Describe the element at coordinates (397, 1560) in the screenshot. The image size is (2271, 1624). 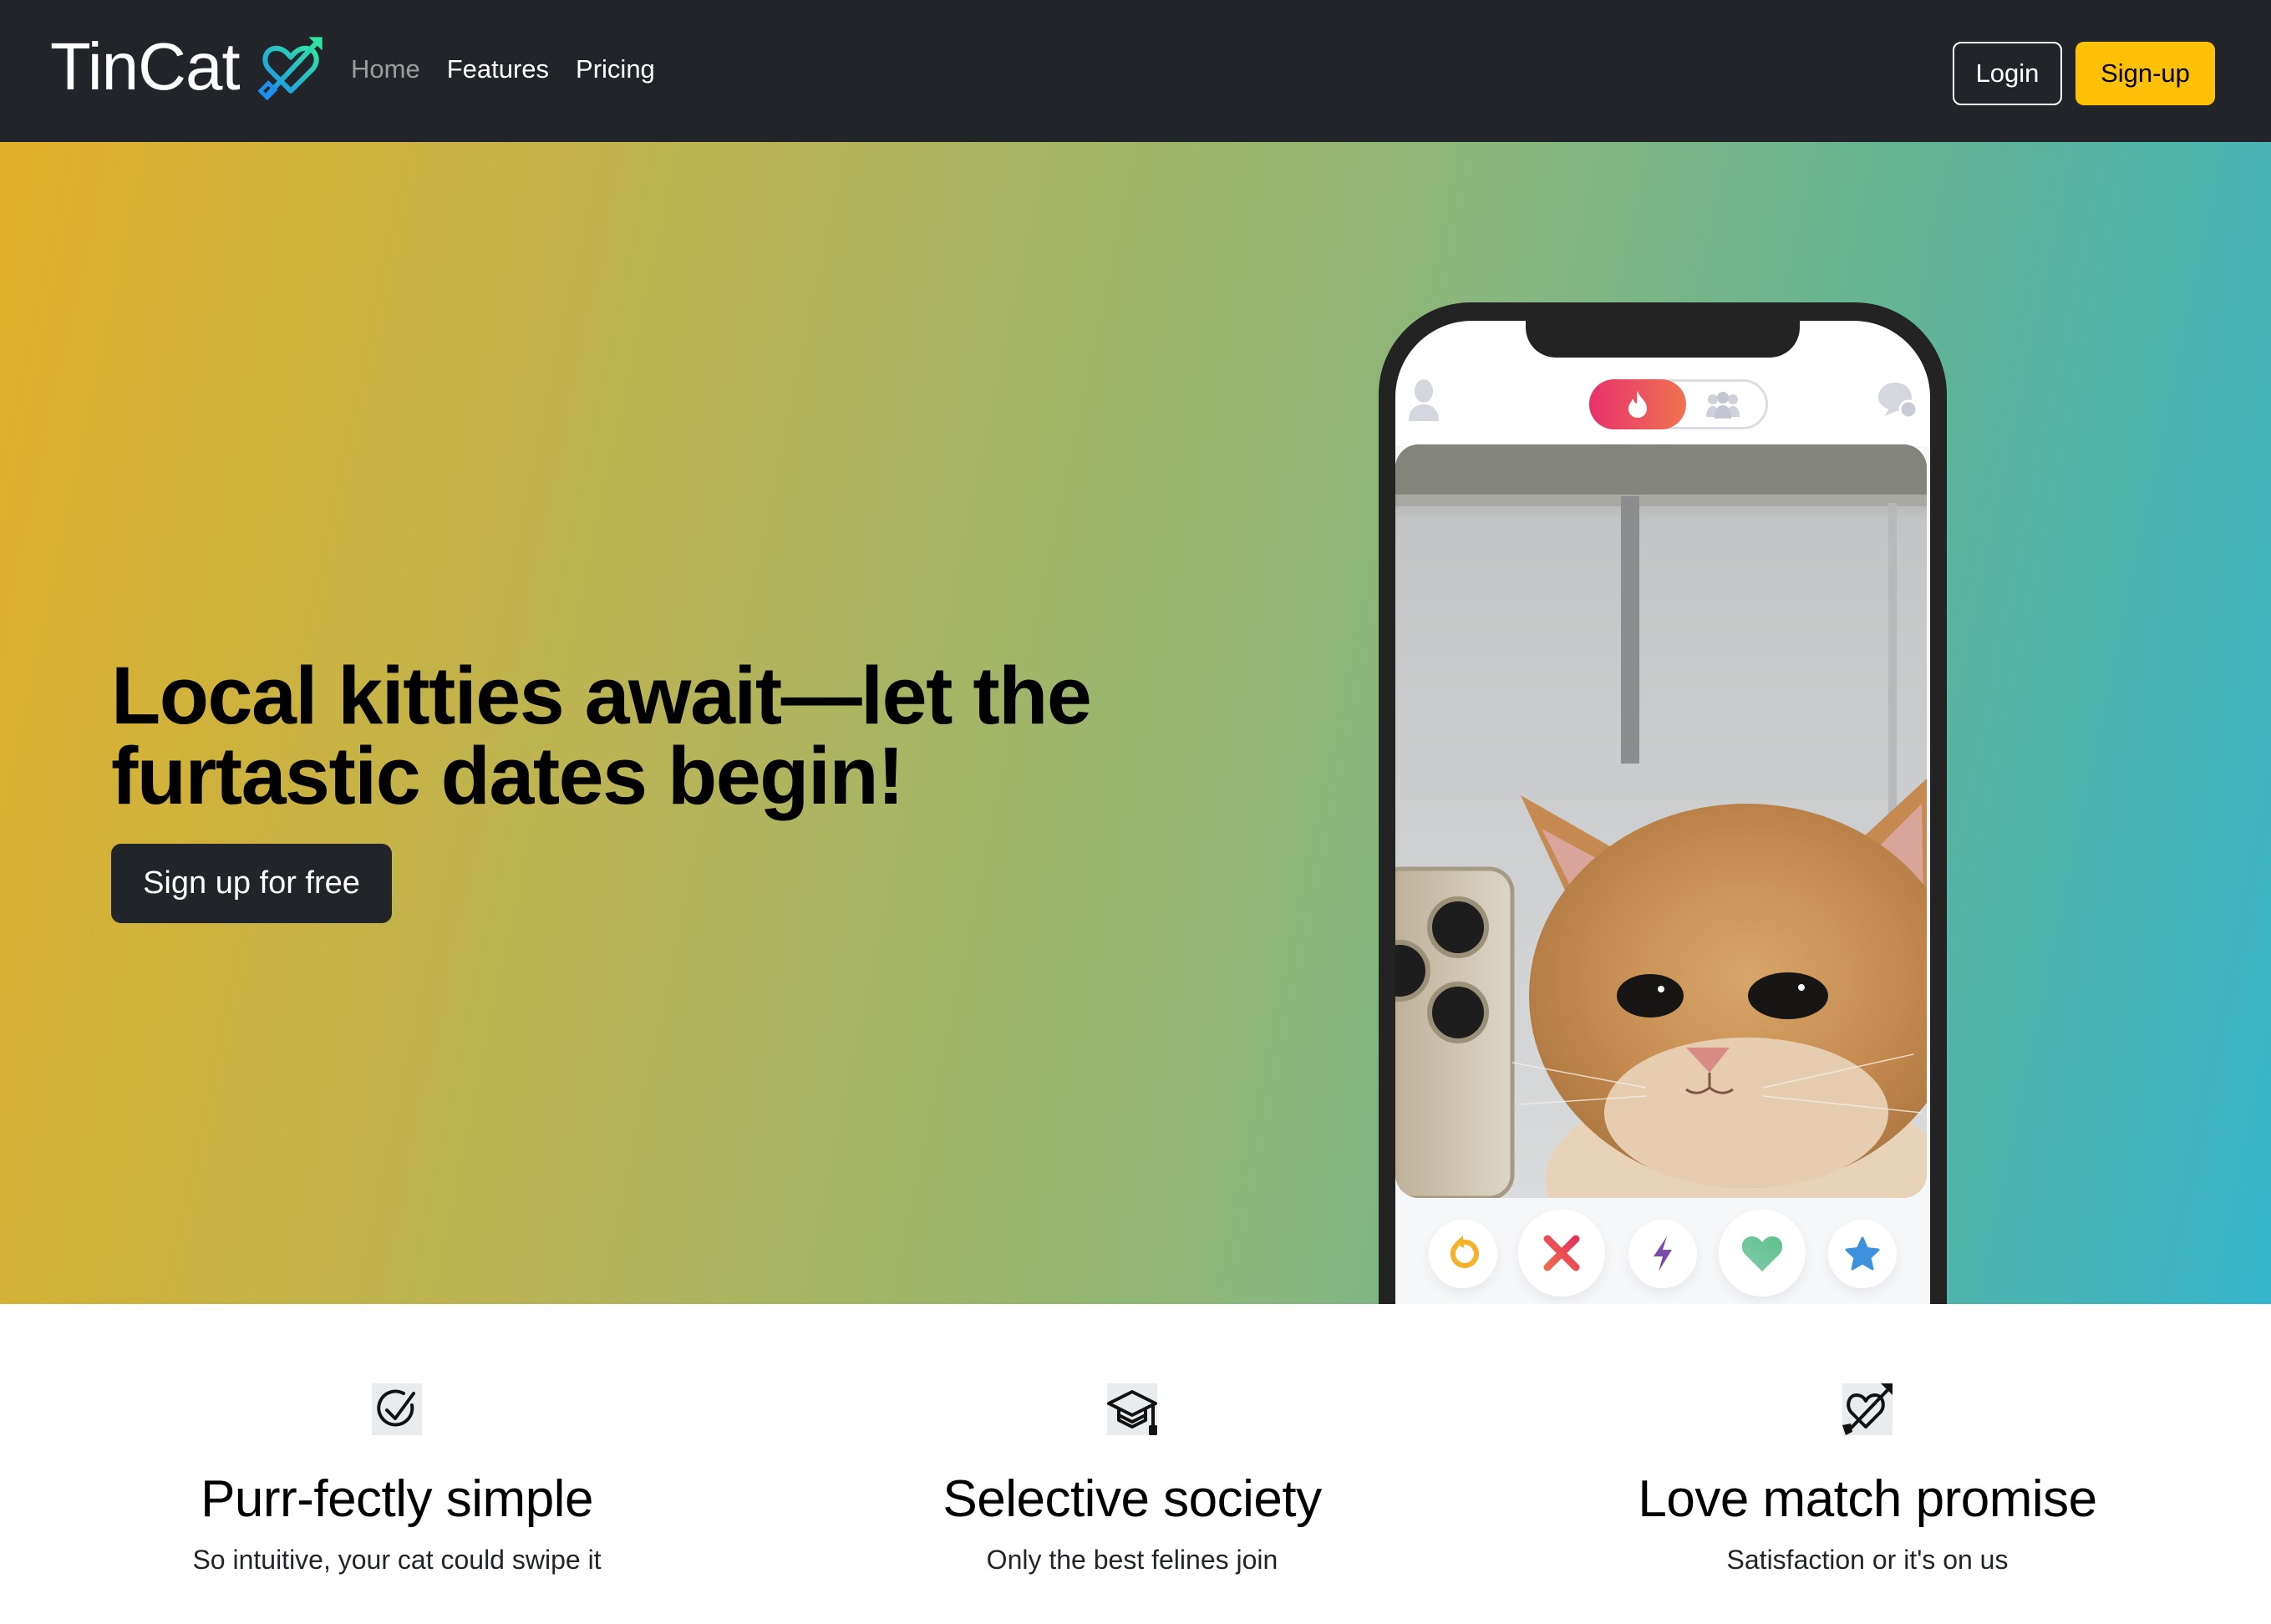
I see `feature-subtitle: So intuitive, your cat could swipe it` at that location.